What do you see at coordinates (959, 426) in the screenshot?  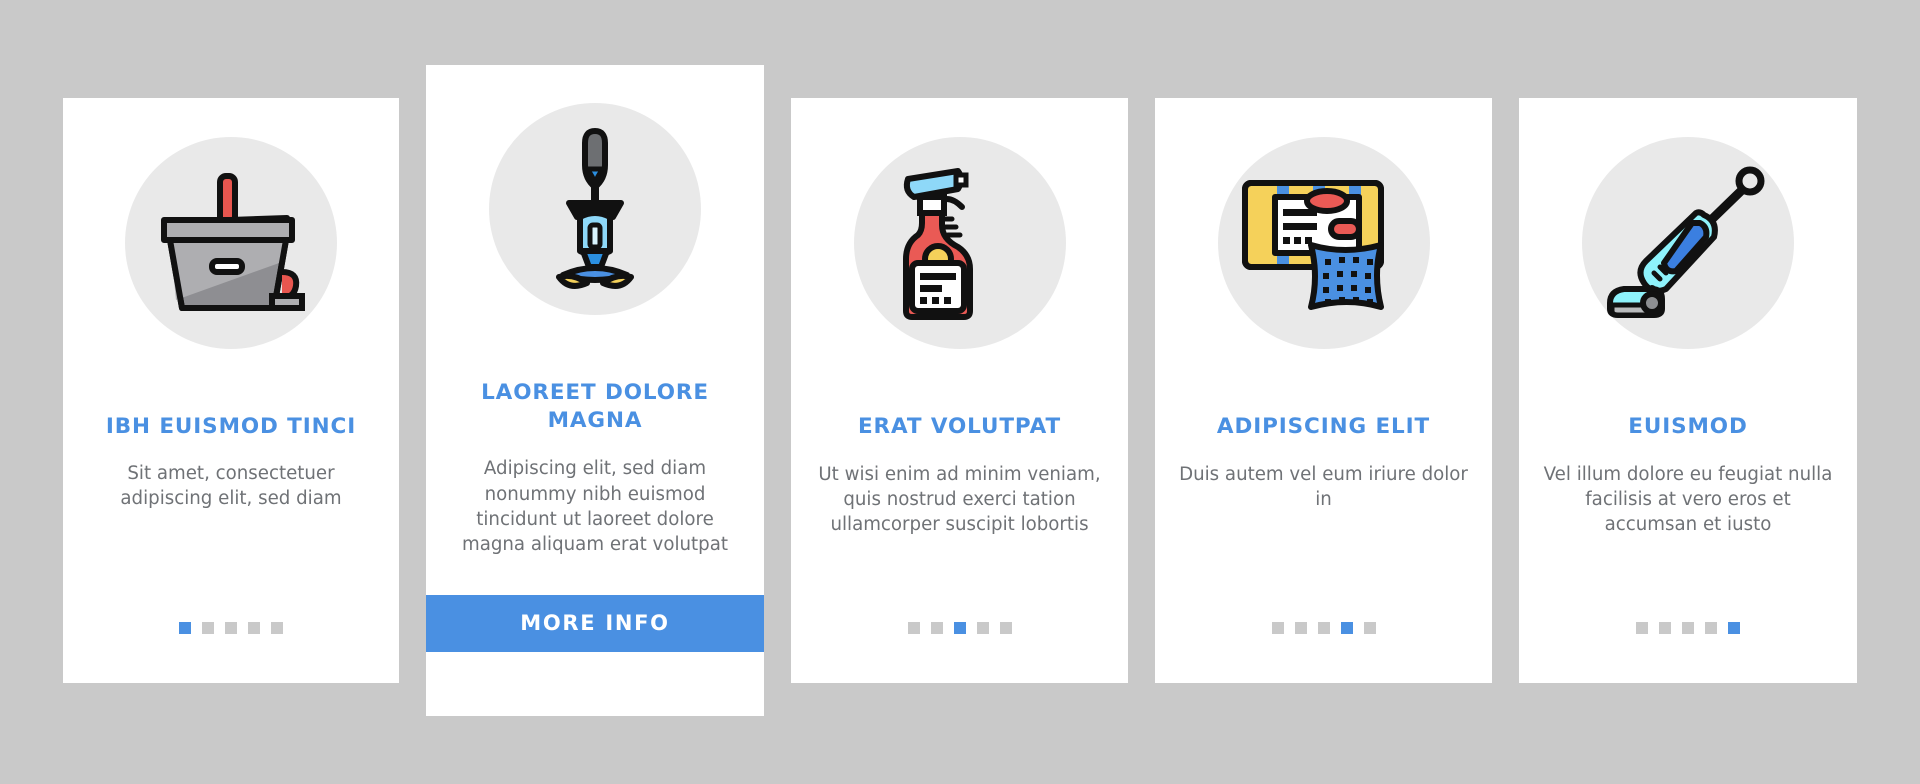 I see `card-title-3: ERAT VOLUTPAT` at bounding box center [959, 426].